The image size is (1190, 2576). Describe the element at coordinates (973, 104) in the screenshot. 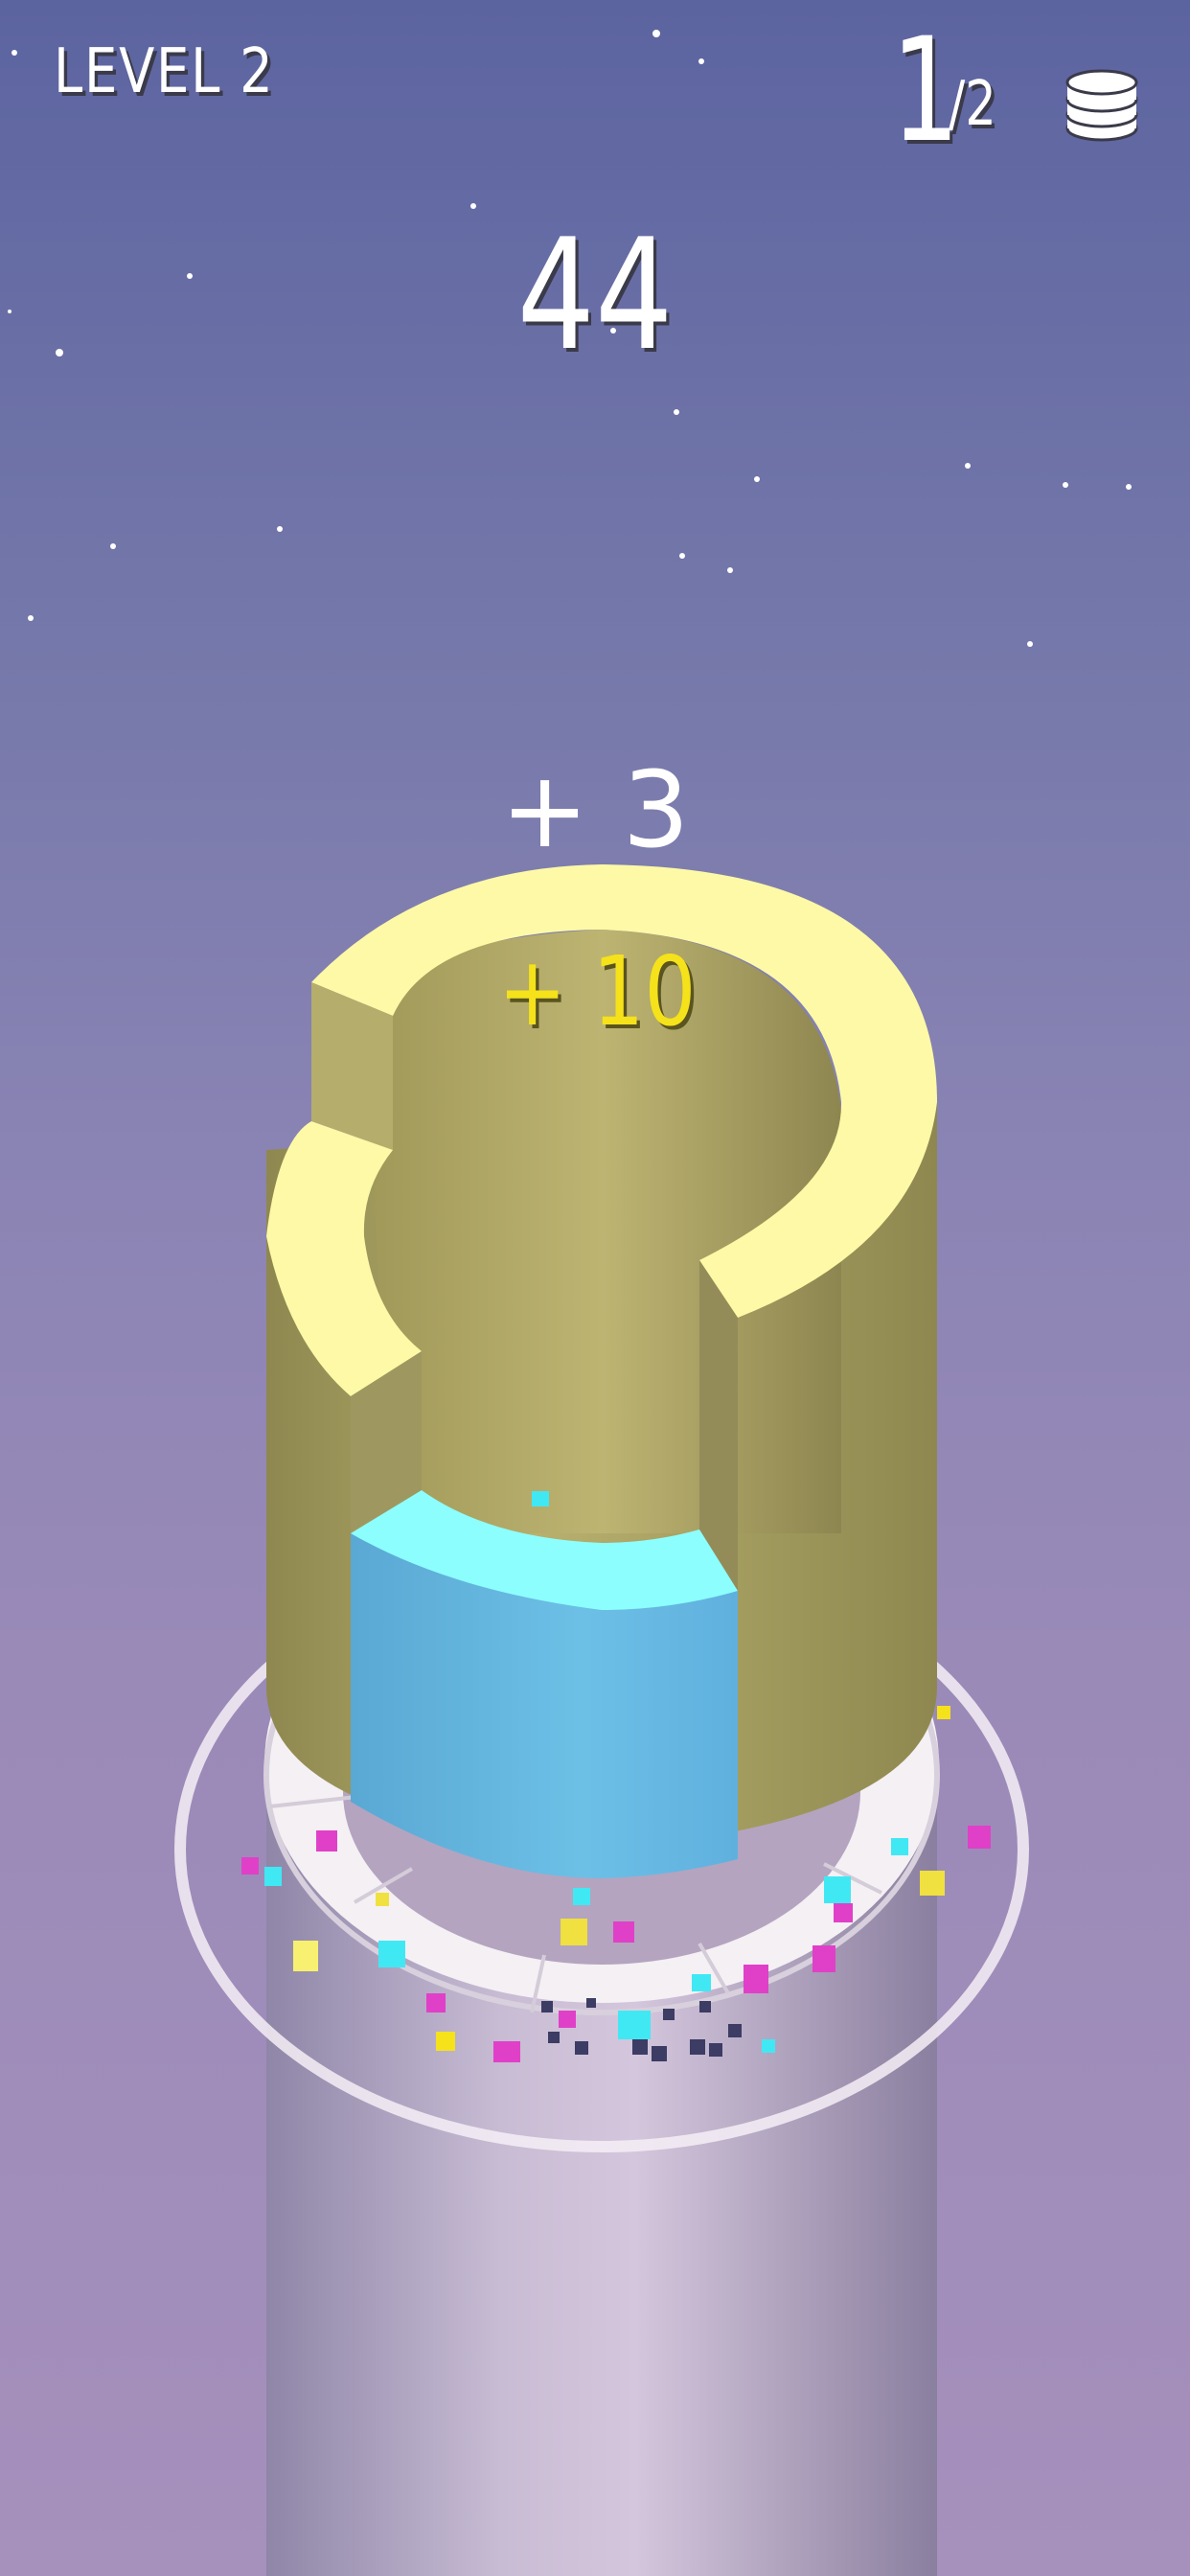

I see `level-progress-total: /2` at that location.